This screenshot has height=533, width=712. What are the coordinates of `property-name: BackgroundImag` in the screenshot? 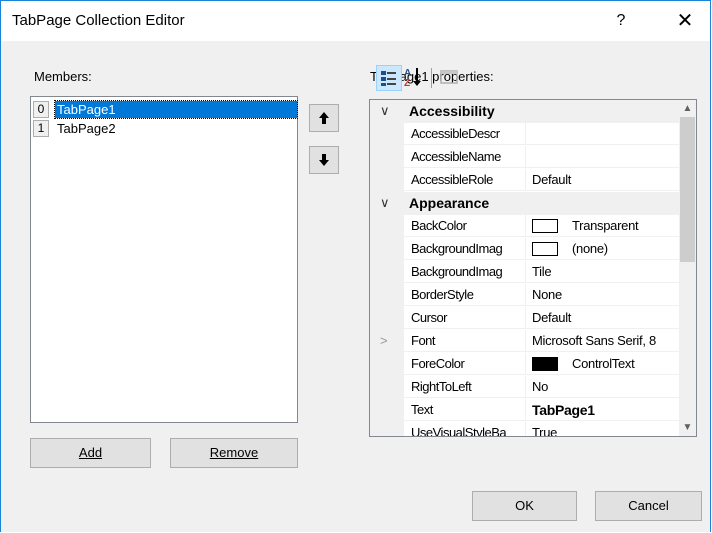 It's located at (465, 249).